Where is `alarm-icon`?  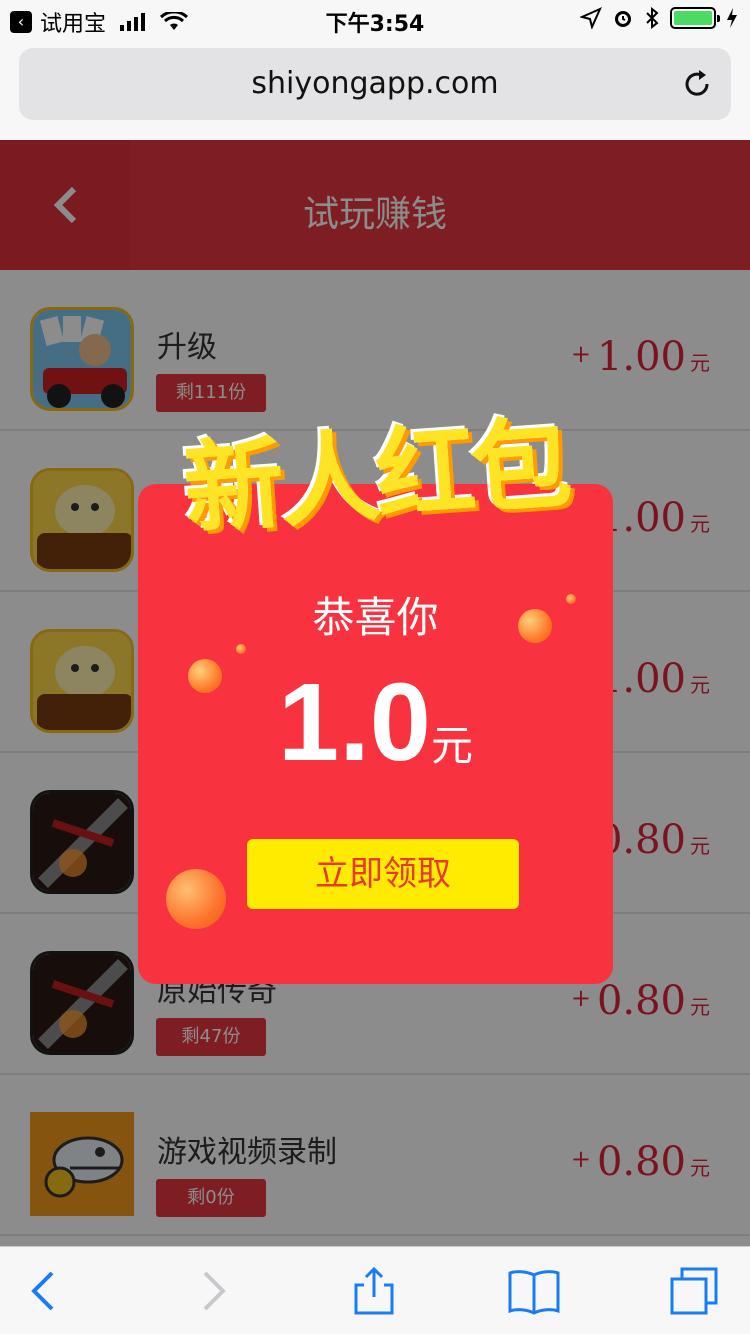 alarm-icon is located at coordinates (623, 19).